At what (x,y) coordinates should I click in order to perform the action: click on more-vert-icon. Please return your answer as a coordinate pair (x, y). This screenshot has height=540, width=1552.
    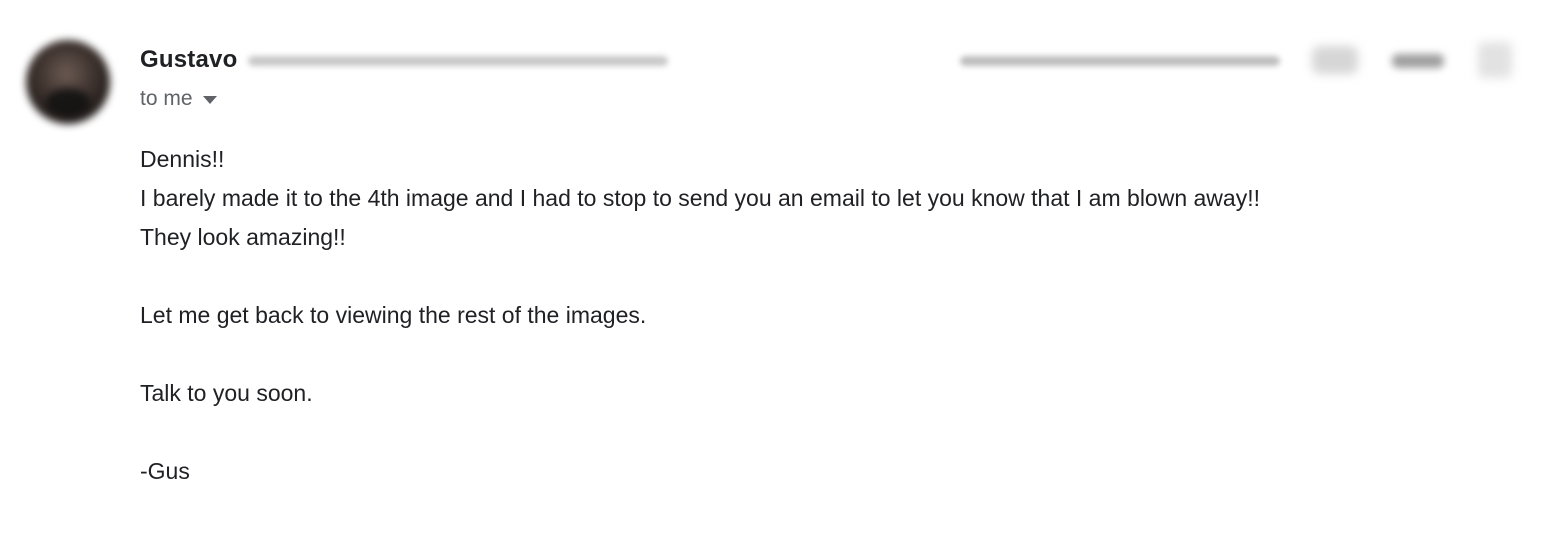
    Looking at the image, I should click on (1495, 60).